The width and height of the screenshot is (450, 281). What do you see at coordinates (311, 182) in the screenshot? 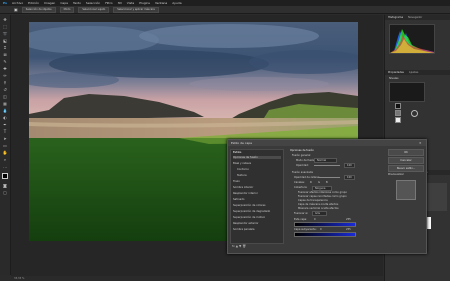
I see `channel-r-checkbox: R` at bounding box center [311, 182].